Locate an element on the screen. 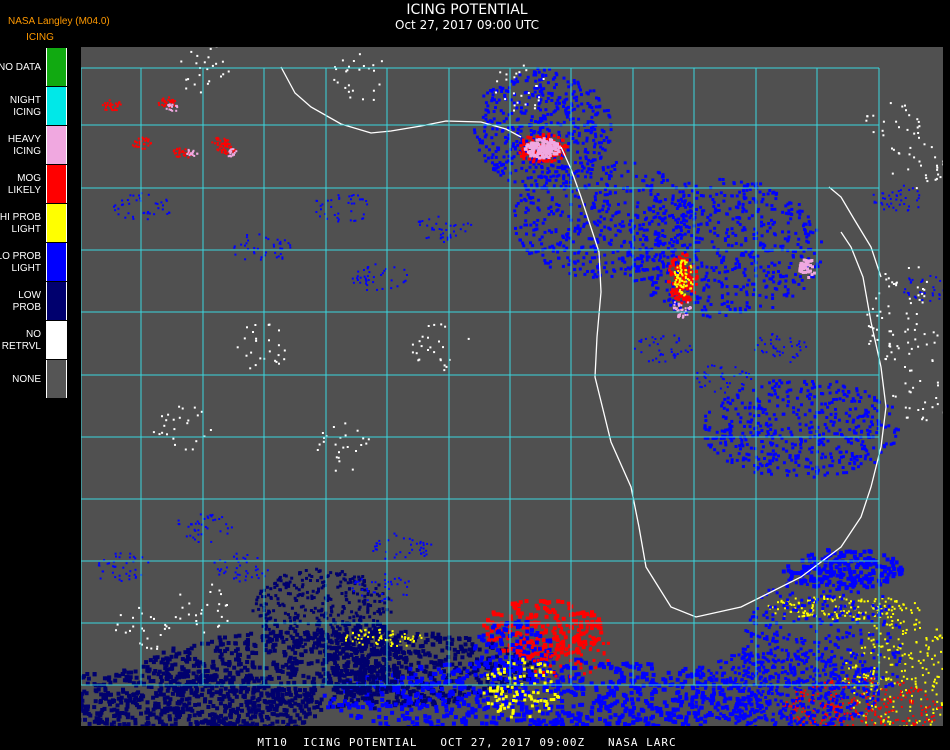 Image resolution: width=950 pixels, height=750 pixels. legend-label: MOG LIKELY is located at coordinates (24, 184).